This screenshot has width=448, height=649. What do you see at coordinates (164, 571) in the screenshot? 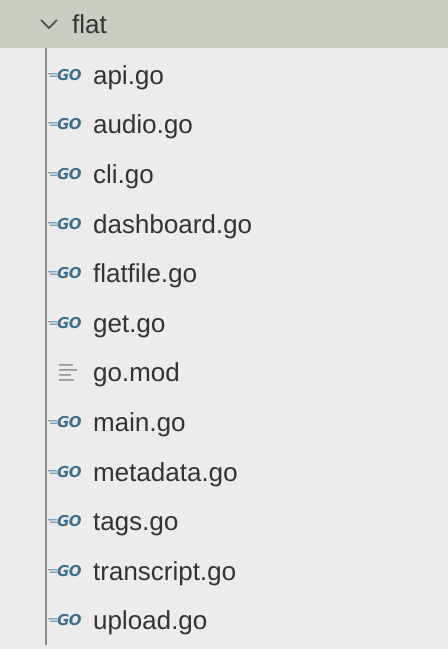
I see `file-name: transcript.go` at bounding box center [164, 571].